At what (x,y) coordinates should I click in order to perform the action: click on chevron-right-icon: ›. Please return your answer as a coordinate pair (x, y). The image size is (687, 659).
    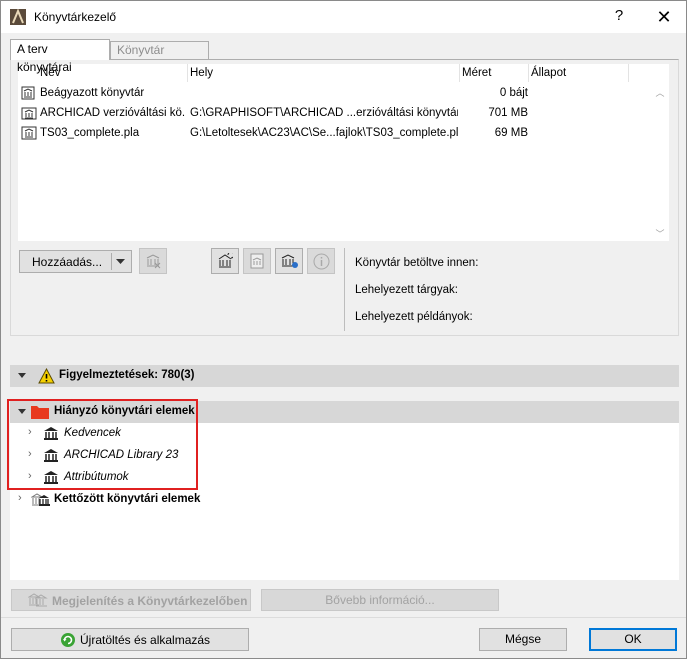
    Looking at the image, I should click on (20, 498).